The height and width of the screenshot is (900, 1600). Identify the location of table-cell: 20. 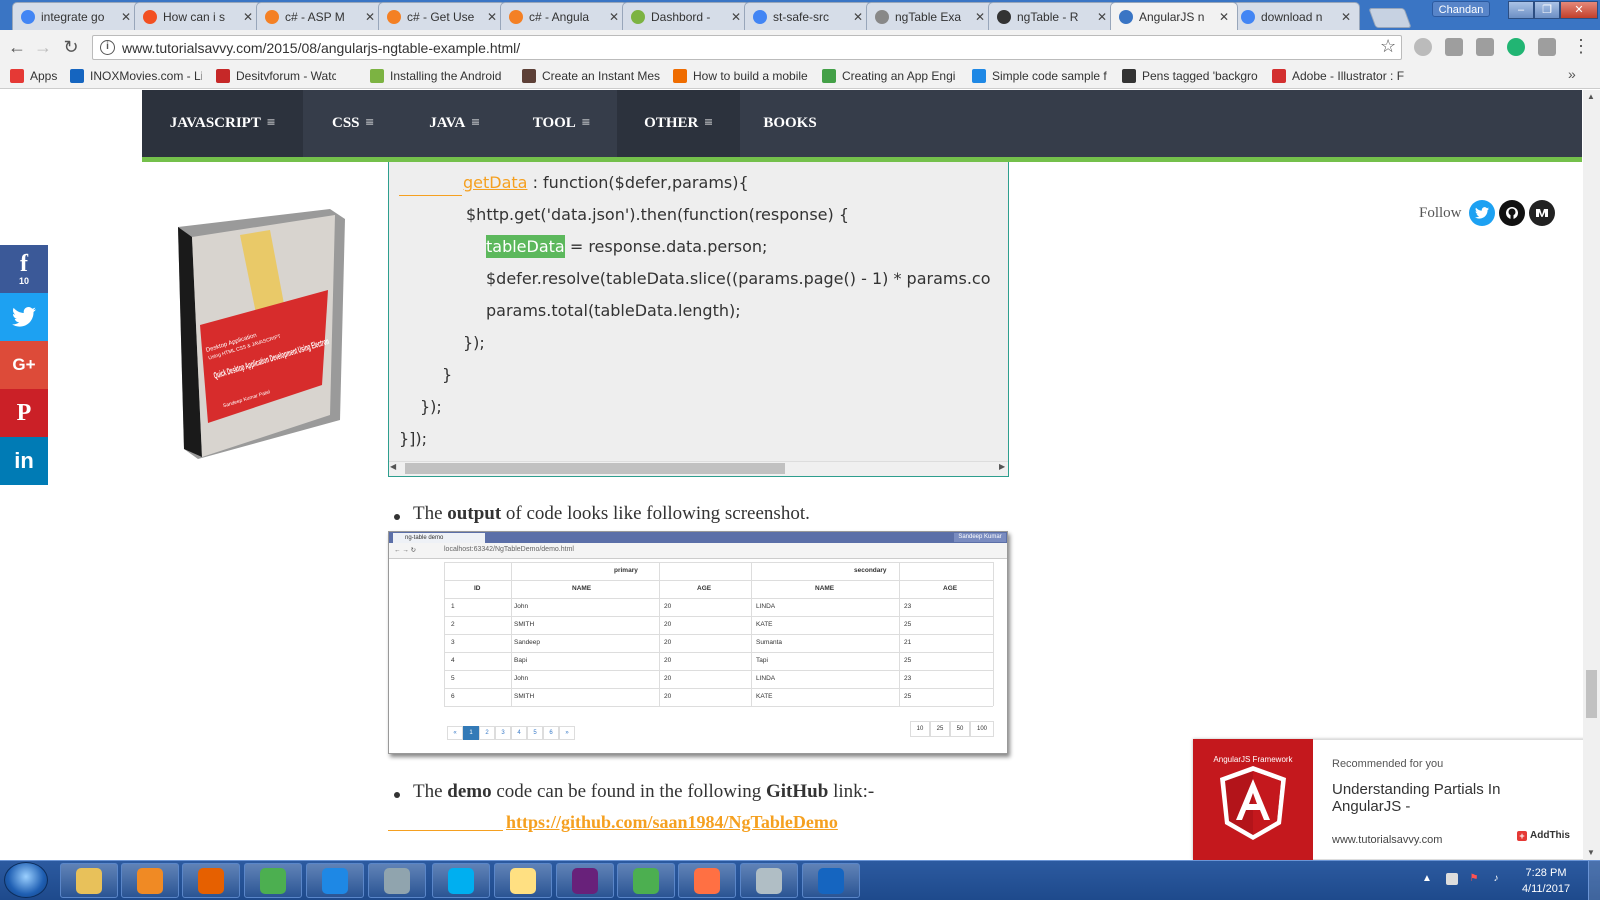
(668, 642).